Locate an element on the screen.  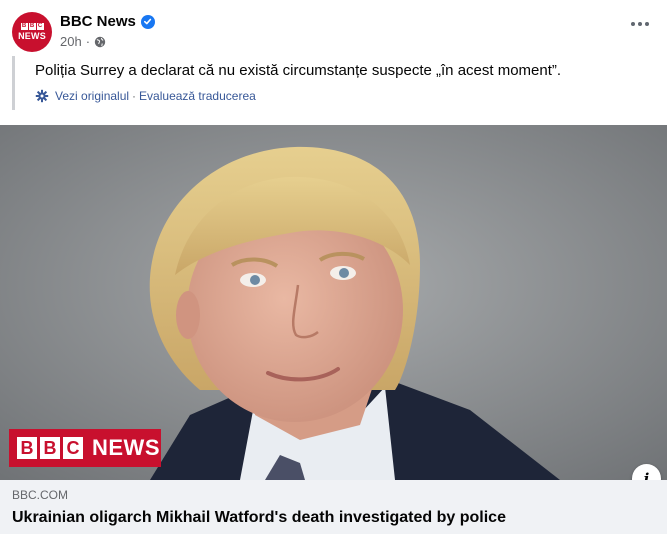
avatar-block-b1: B is located at coordinates (24, 26).